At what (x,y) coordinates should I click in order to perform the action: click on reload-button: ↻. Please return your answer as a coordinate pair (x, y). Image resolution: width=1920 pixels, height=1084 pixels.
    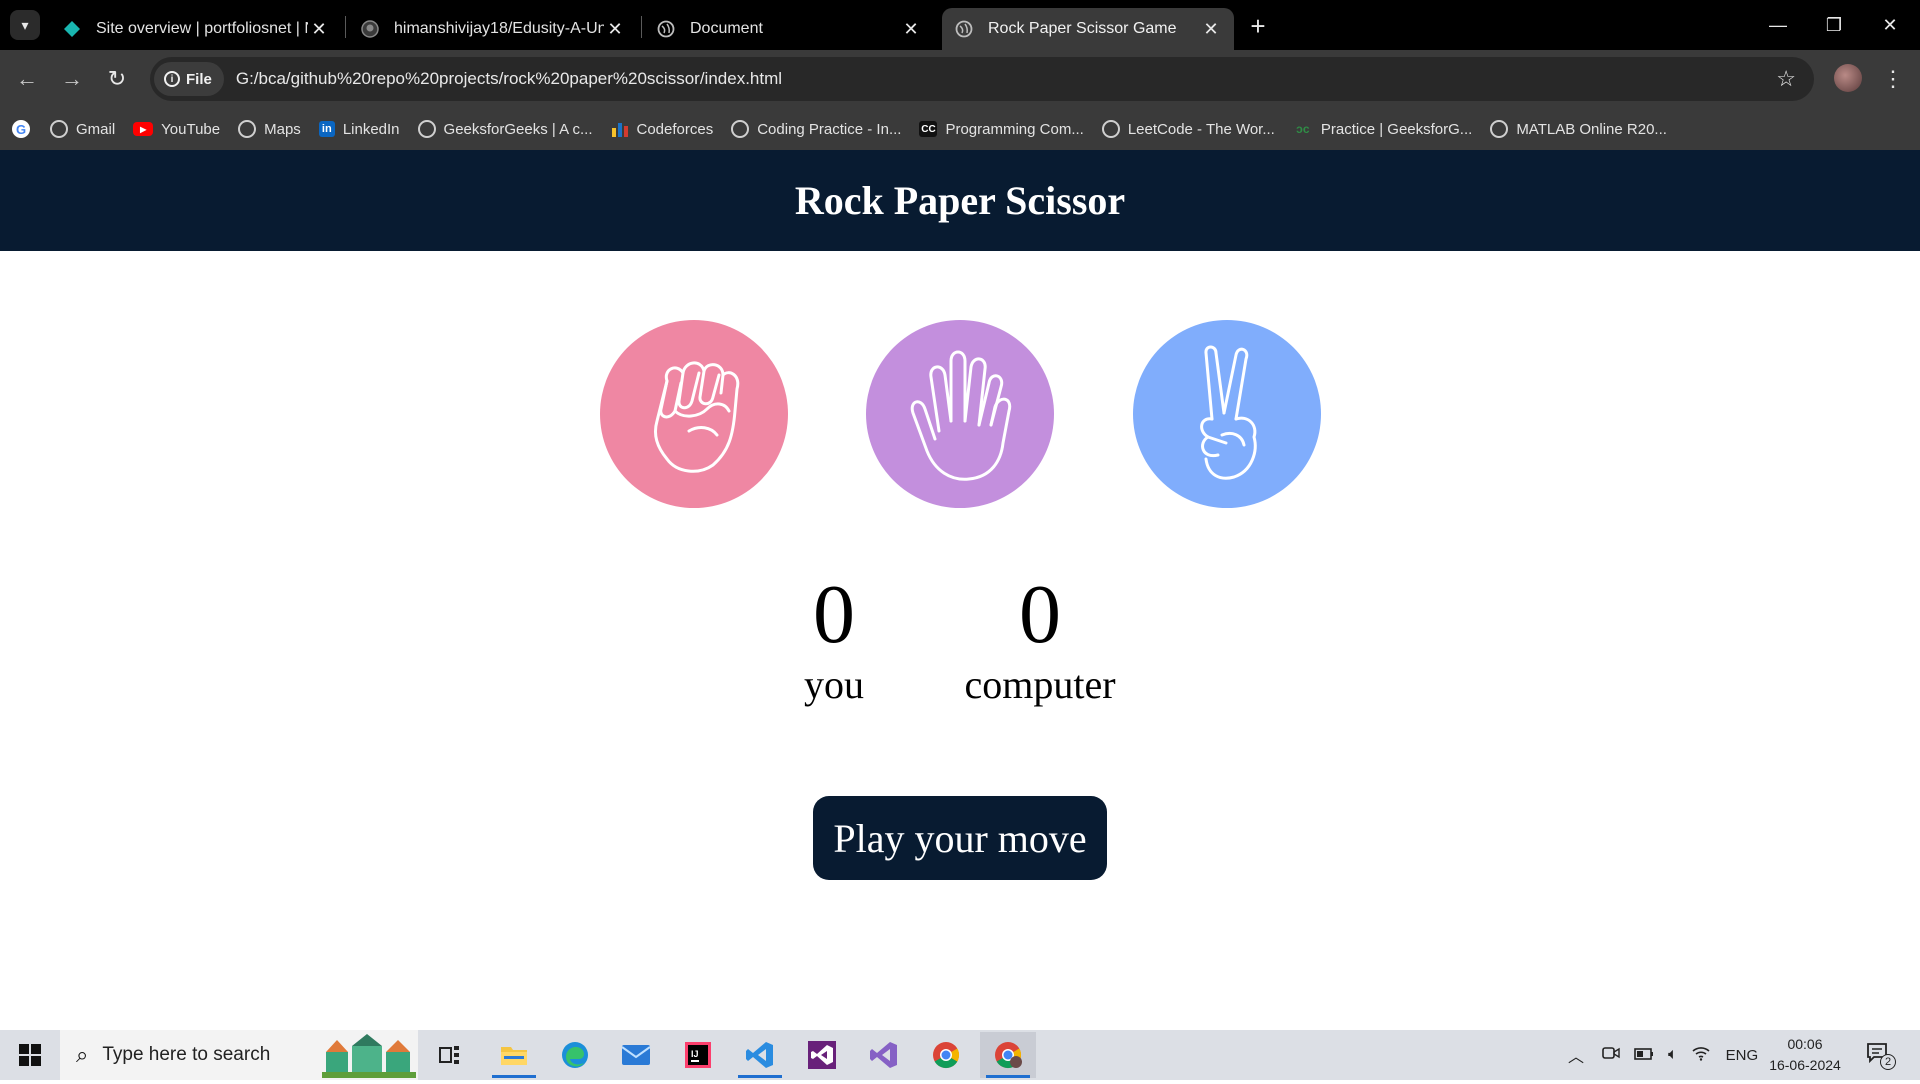
    Looking at the image, I should click on (117, 79).